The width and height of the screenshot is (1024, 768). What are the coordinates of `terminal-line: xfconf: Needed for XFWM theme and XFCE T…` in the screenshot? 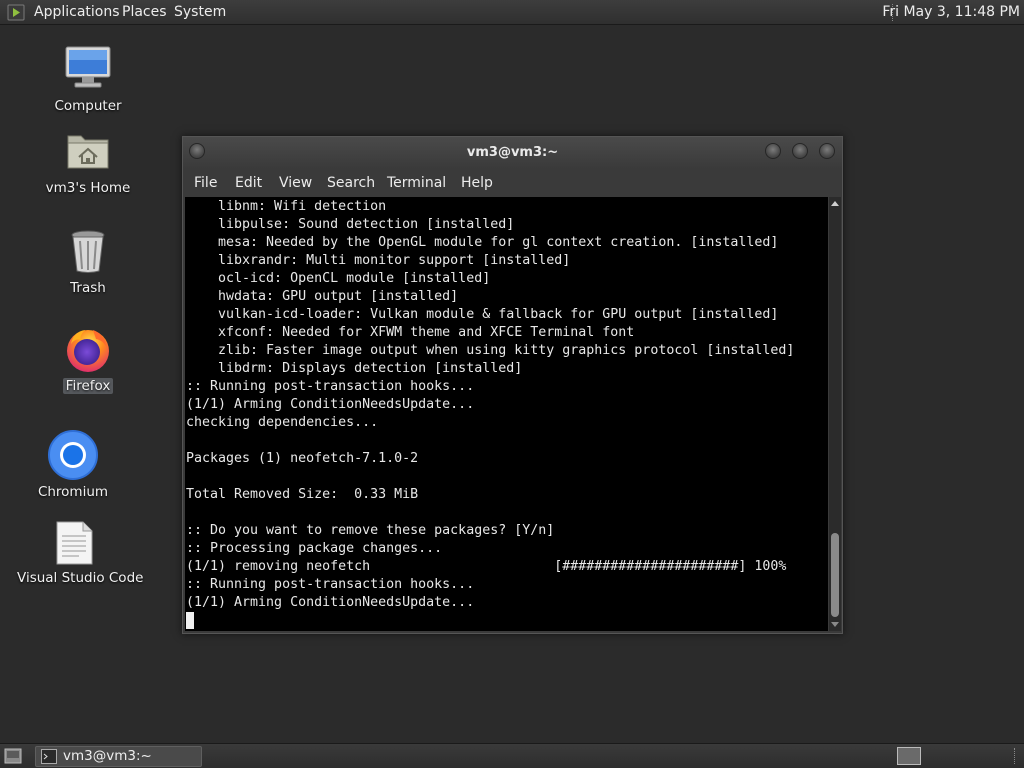 It's located at (410, 332).